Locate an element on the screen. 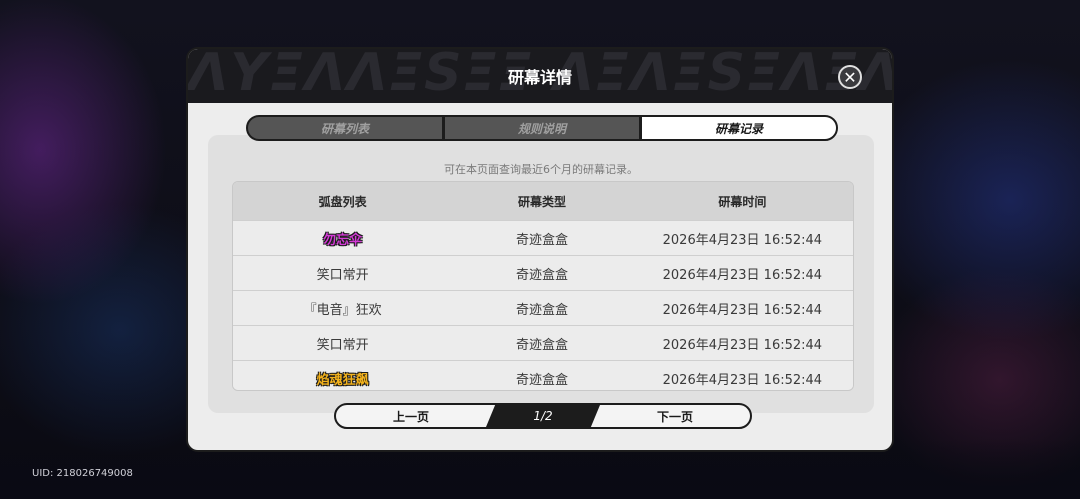 The image size is (1080, 499). history-note: 可在本页面查询最近6个月的研幕记录。 is located at coordinates (541, 169).